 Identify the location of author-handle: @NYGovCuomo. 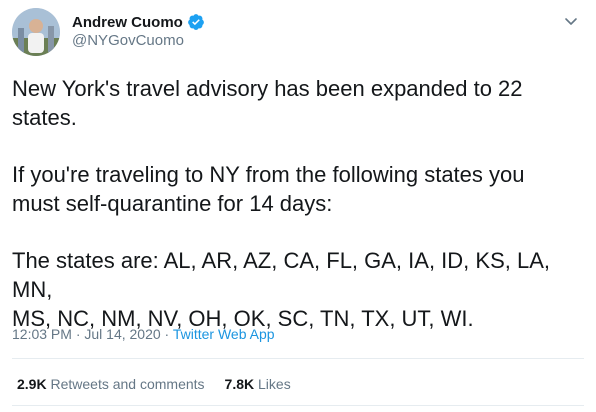
(128, 40).